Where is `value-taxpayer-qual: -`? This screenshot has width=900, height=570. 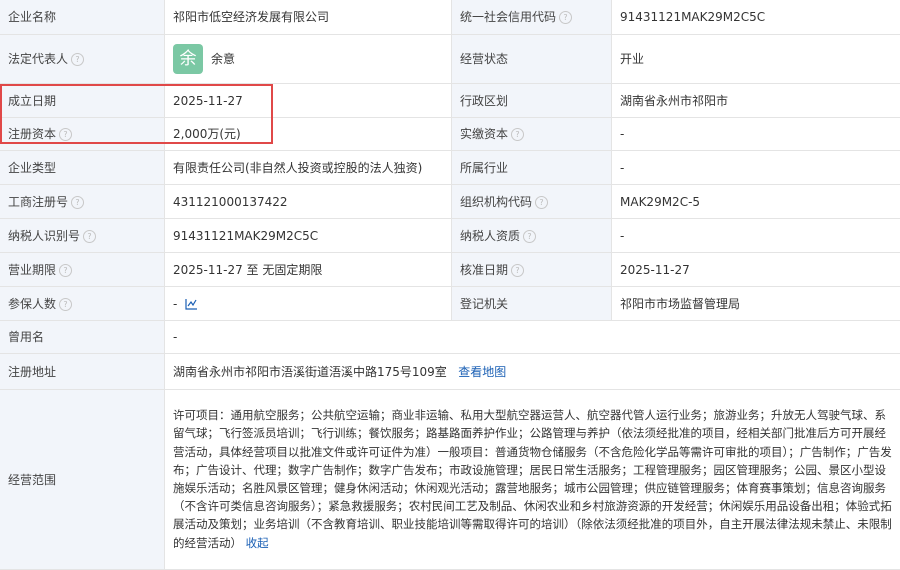 value-taxpayer-qual: - is located at coordinates (756, 236).